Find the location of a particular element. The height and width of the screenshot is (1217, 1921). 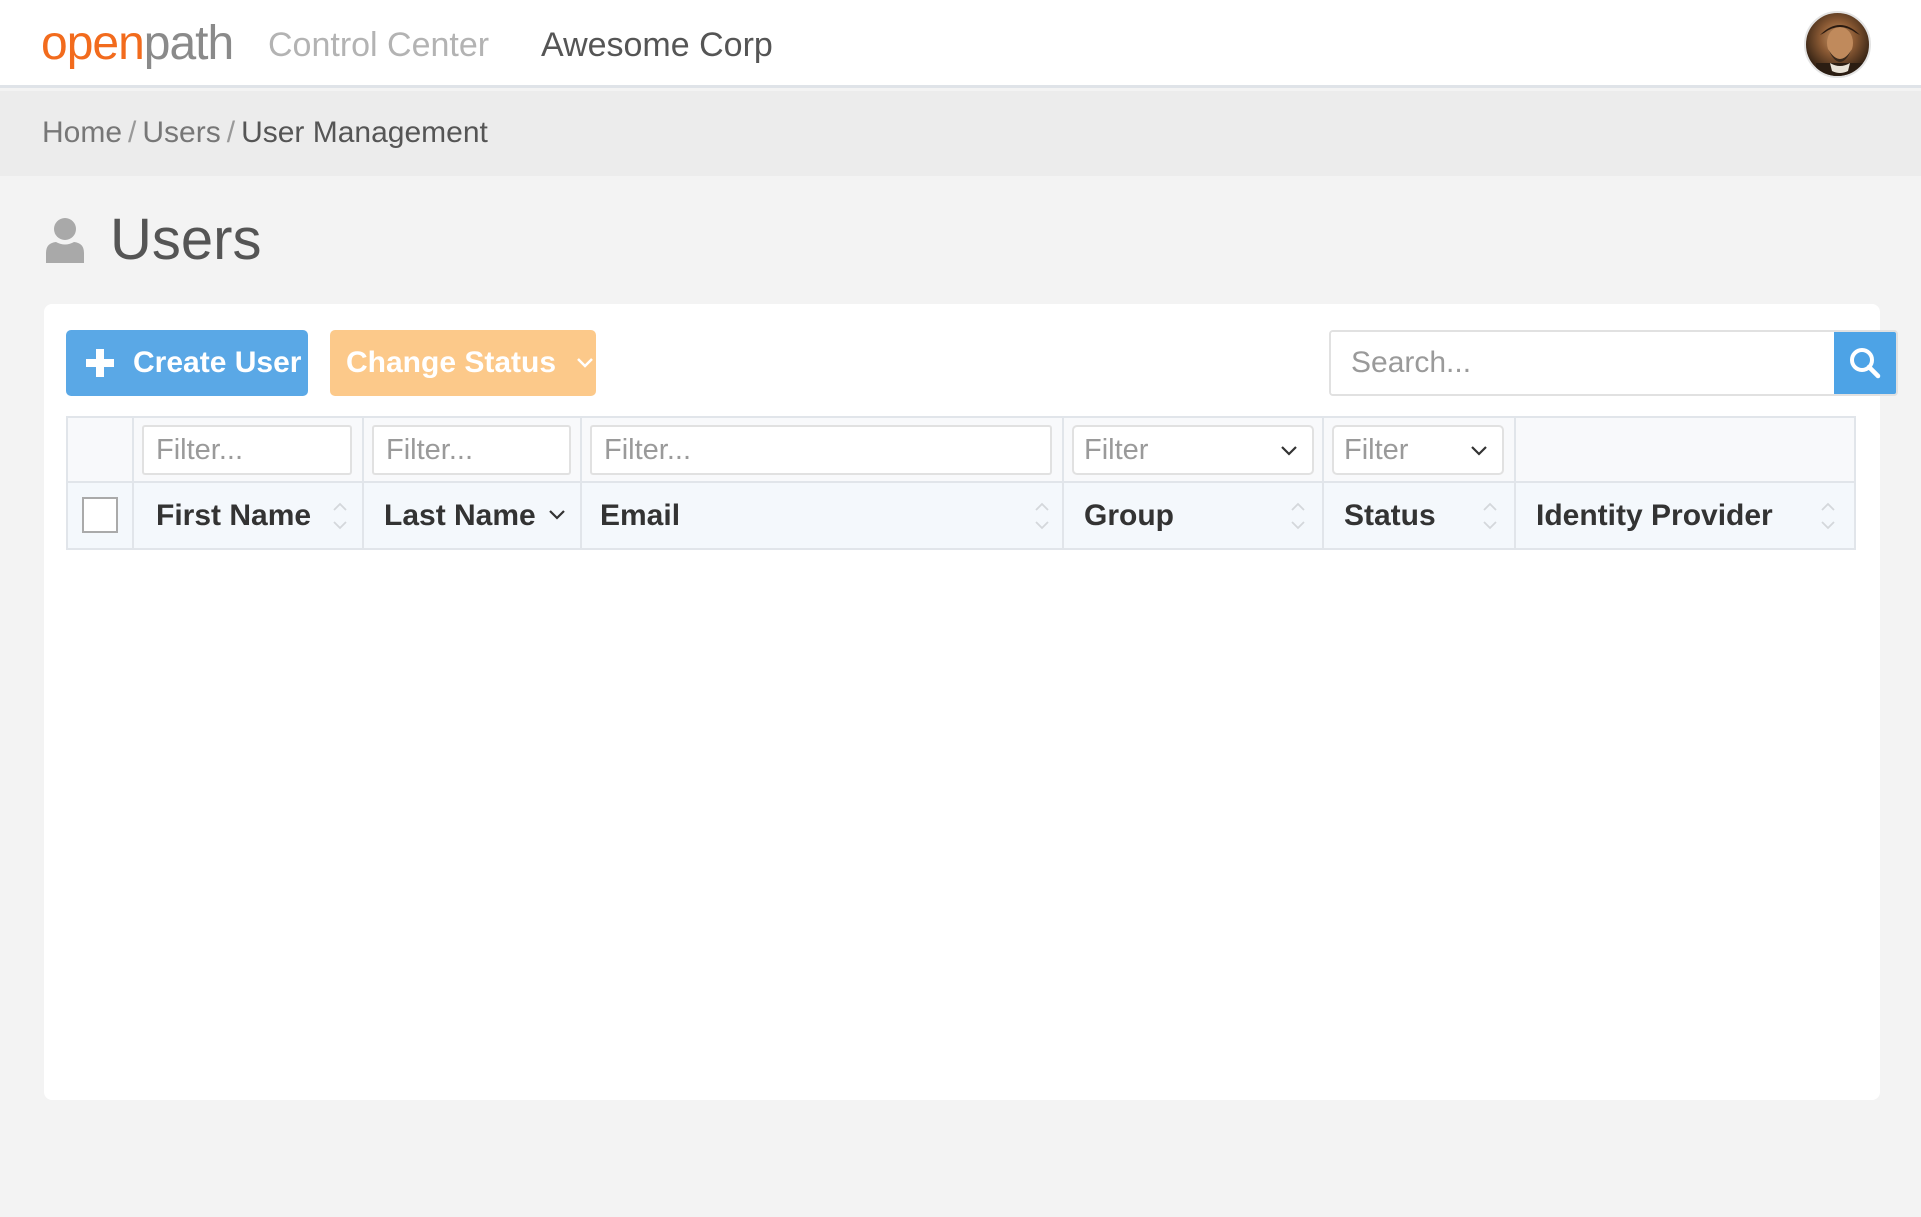

header-cell-select is located at coordinates (101, 515).